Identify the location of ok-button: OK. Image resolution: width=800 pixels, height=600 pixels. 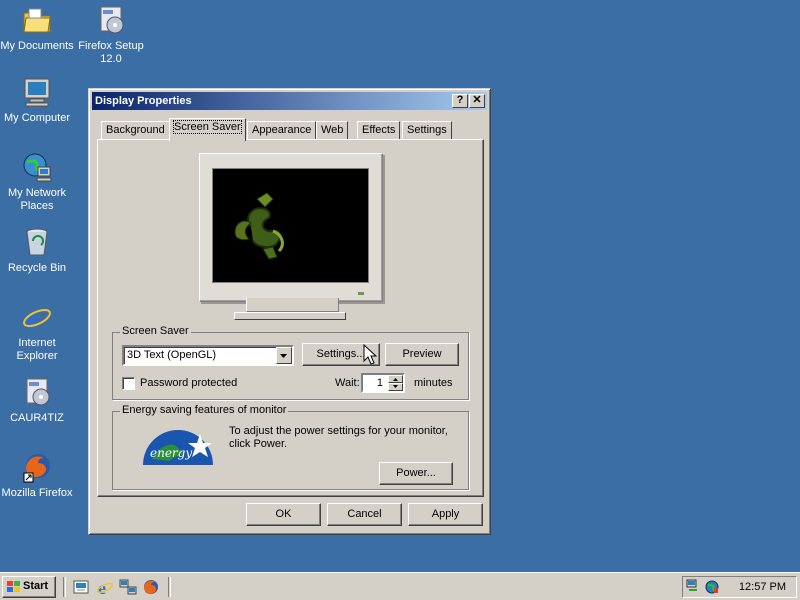
(283, 514).